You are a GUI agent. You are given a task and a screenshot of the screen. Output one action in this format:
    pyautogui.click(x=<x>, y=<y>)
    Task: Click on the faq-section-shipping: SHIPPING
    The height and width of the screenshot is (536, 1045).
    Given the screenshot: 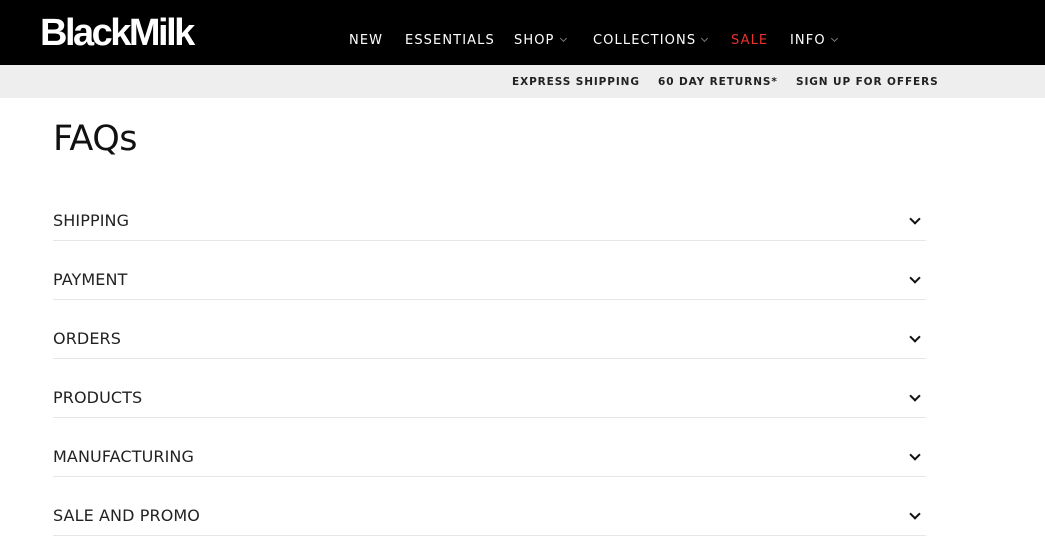 What is the action you would take?
    pyautogui.click(x=489, y=211)
    